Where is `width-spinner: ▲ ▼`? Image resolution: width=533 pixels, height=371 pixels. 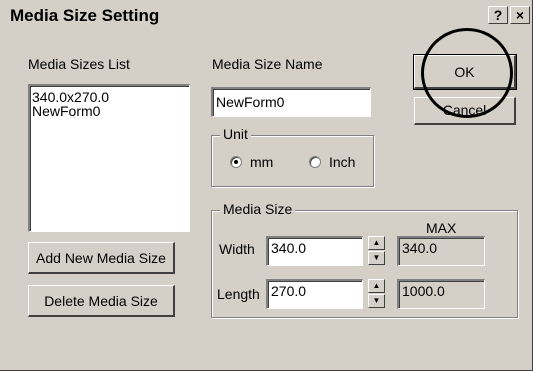 width-spinner: ▲ ▼ is located at coordinates (376, 251).